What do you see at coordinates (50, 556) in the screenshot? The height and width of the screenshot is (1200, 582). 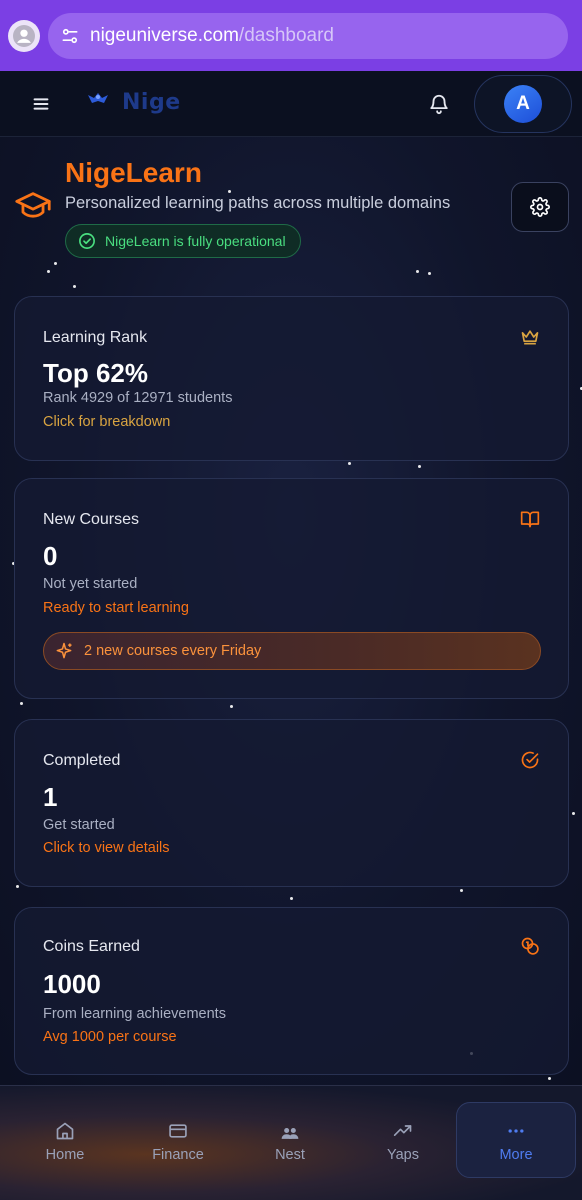 I see `courses-value: 0` at bounding box center [50, 556].